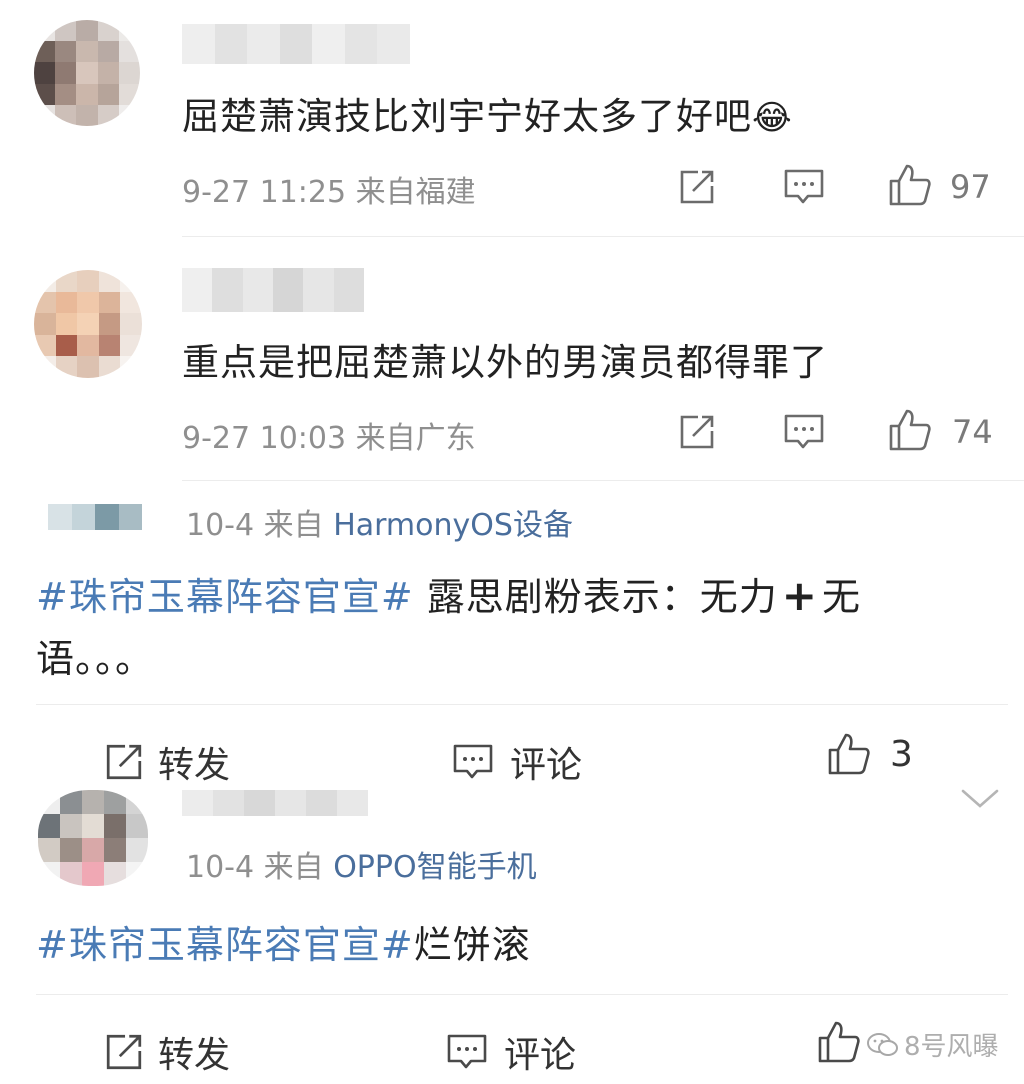  What do you see at coordinates (95, 659) in the screenshot?
I see `post-text-line: 语。。。` at bounding box center [95, 659].